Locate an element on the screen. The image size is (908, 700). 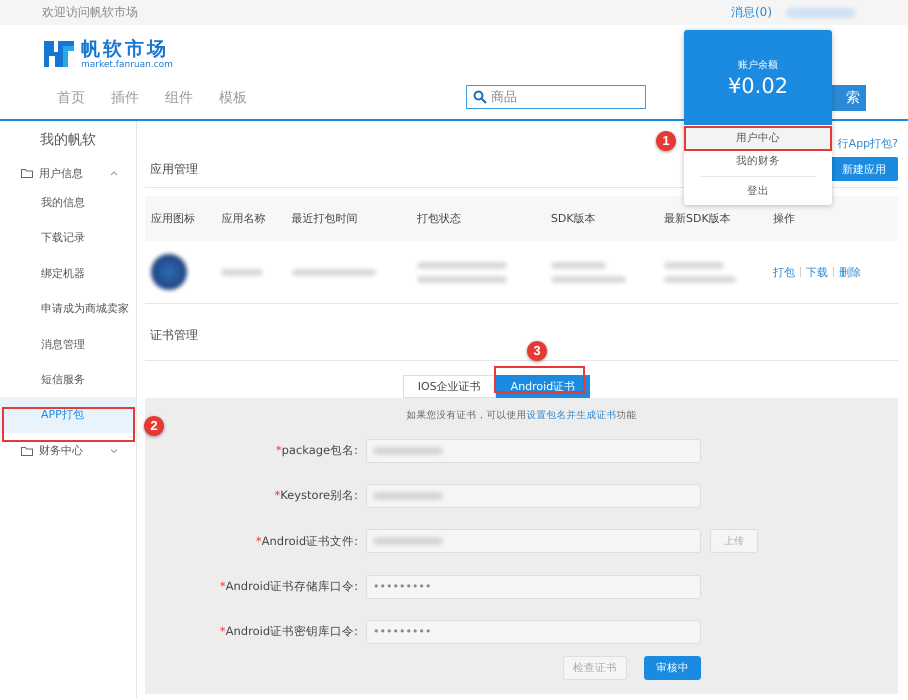
action-link: 打包 is located at coordinates (783, 272).